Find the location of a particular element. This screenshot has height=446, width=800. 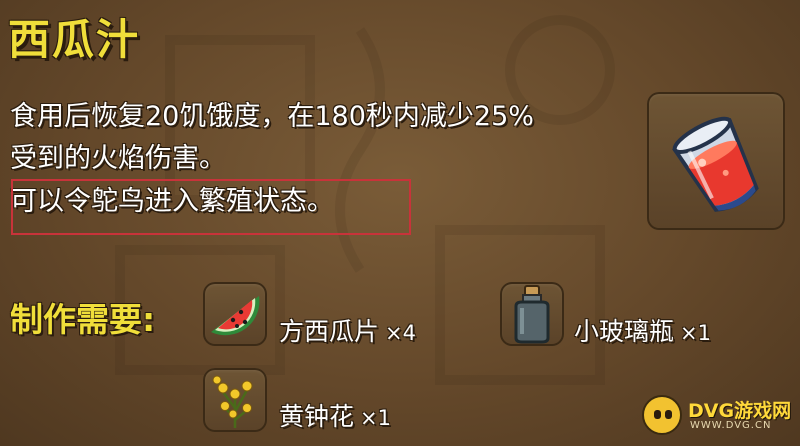

watermark-url: WWW.DVG.CN is located at coordinates (731, 425).